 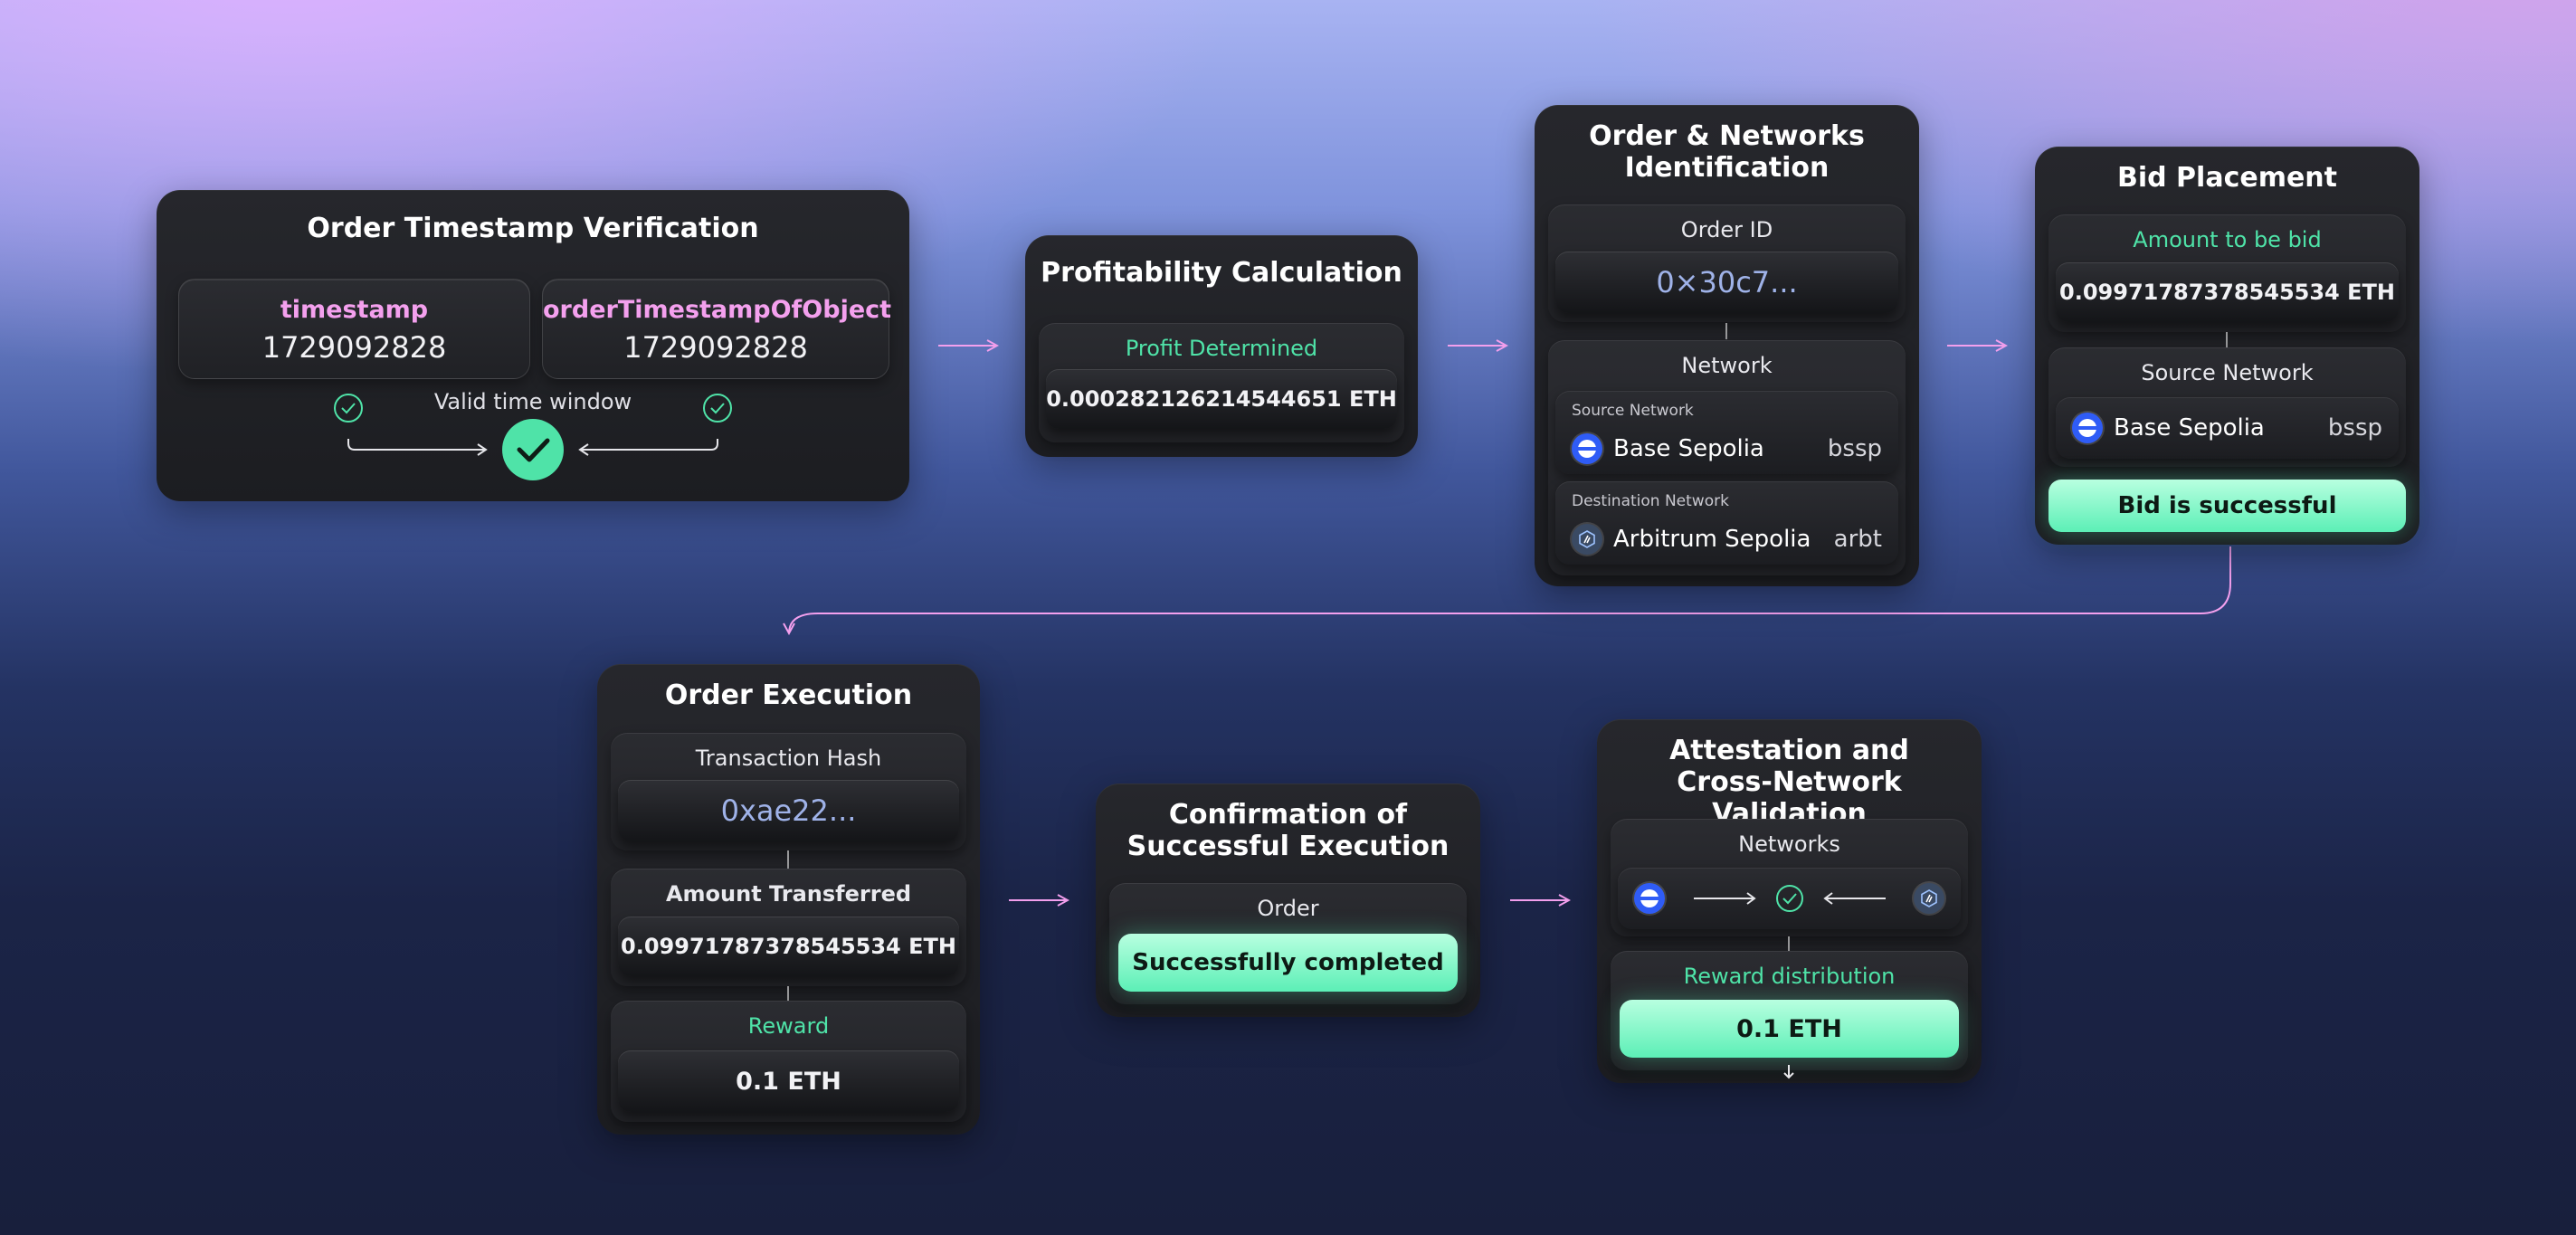 I want to click on source-network-label: Source Network, so click(x=2227, y=373).